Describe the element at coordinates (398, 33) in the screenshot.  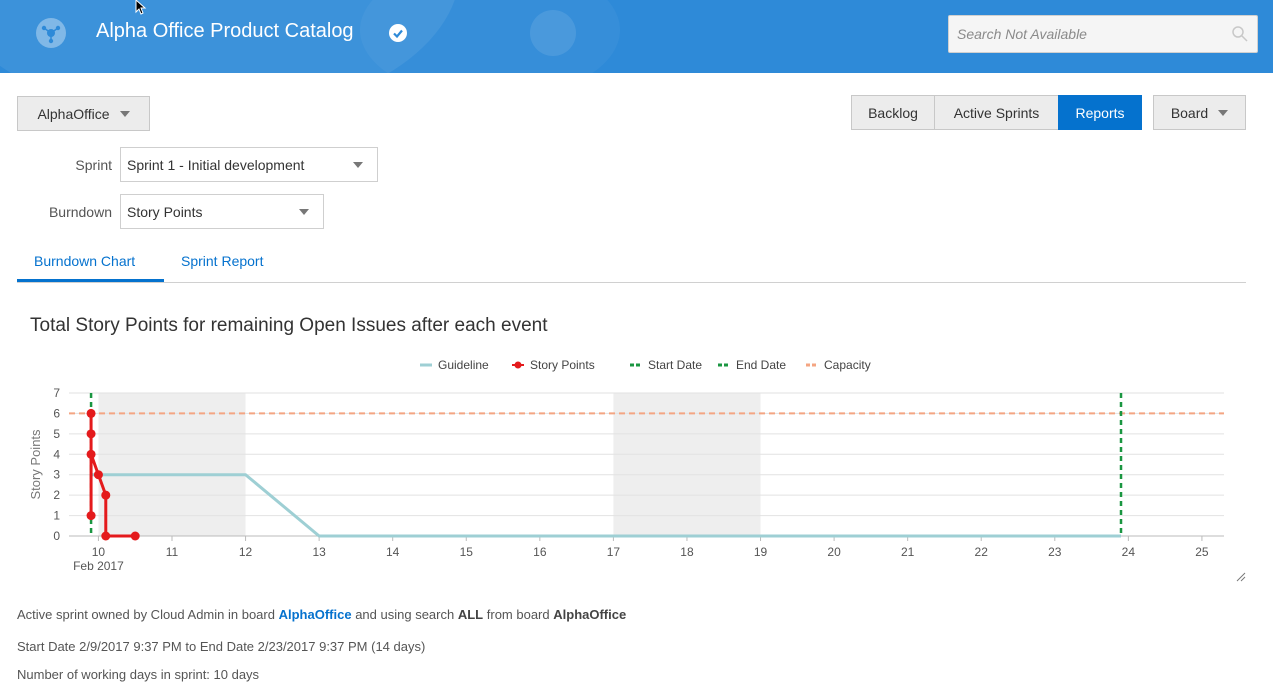
I see `check-circle-icon` at that location.